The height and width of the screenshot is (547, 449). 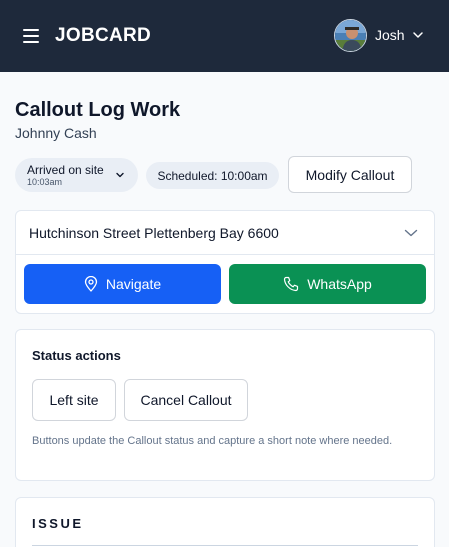 I want to click on whatsapp-button: WhatsApp, so click(x=327, y=284).